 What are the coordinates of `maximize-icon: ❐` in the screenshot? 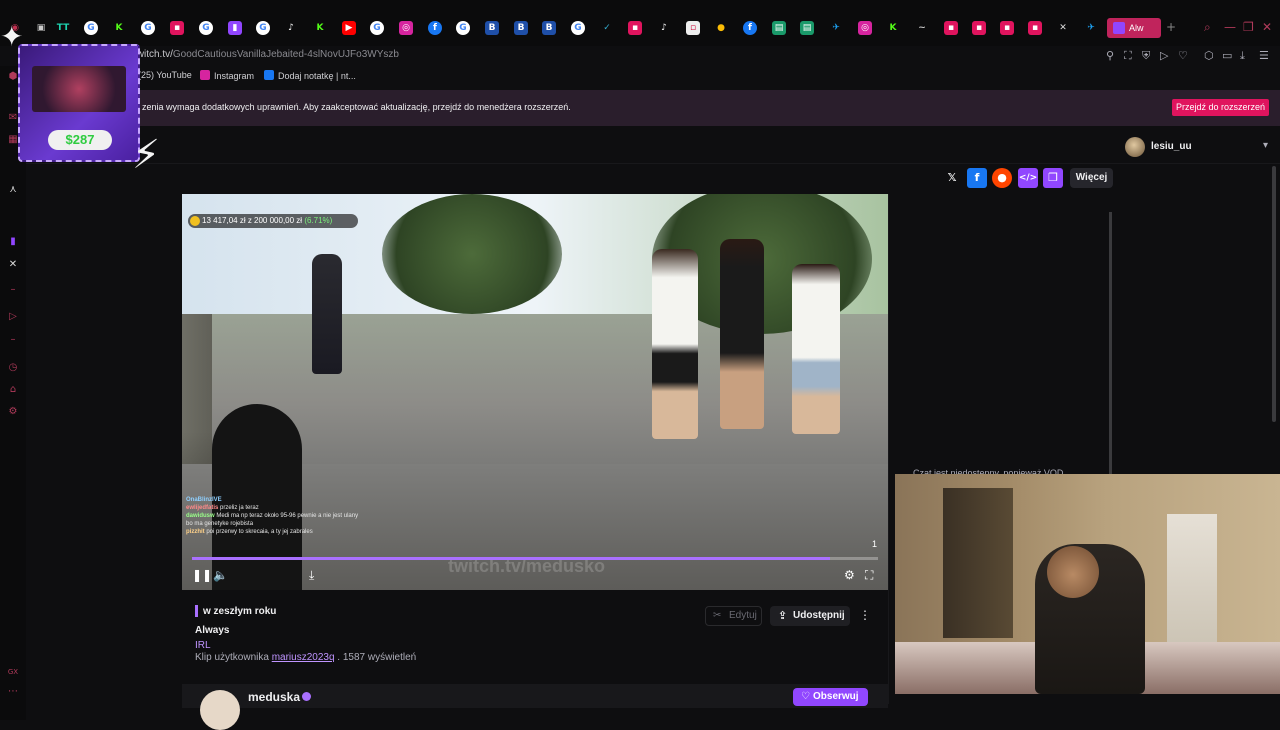 It's located at (1248, 27).